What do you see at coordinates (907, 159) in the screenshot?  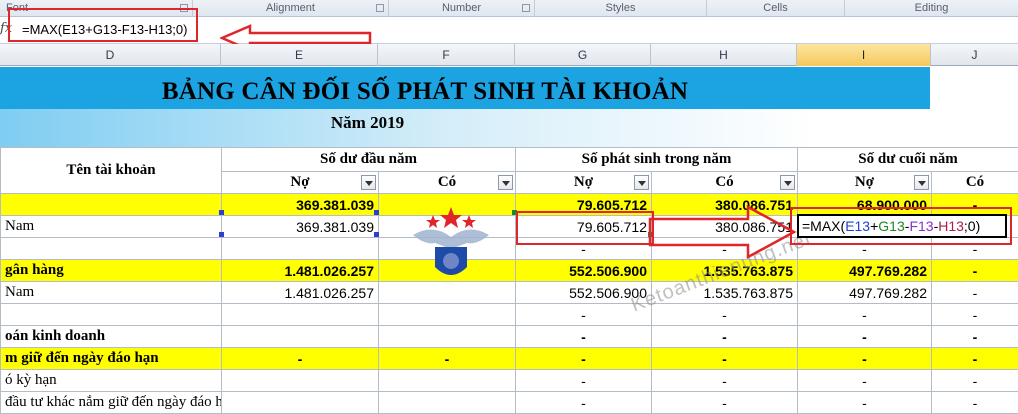 I see `header-closing-balance: Số dư cuối năm` at bounding box center [907, 159].